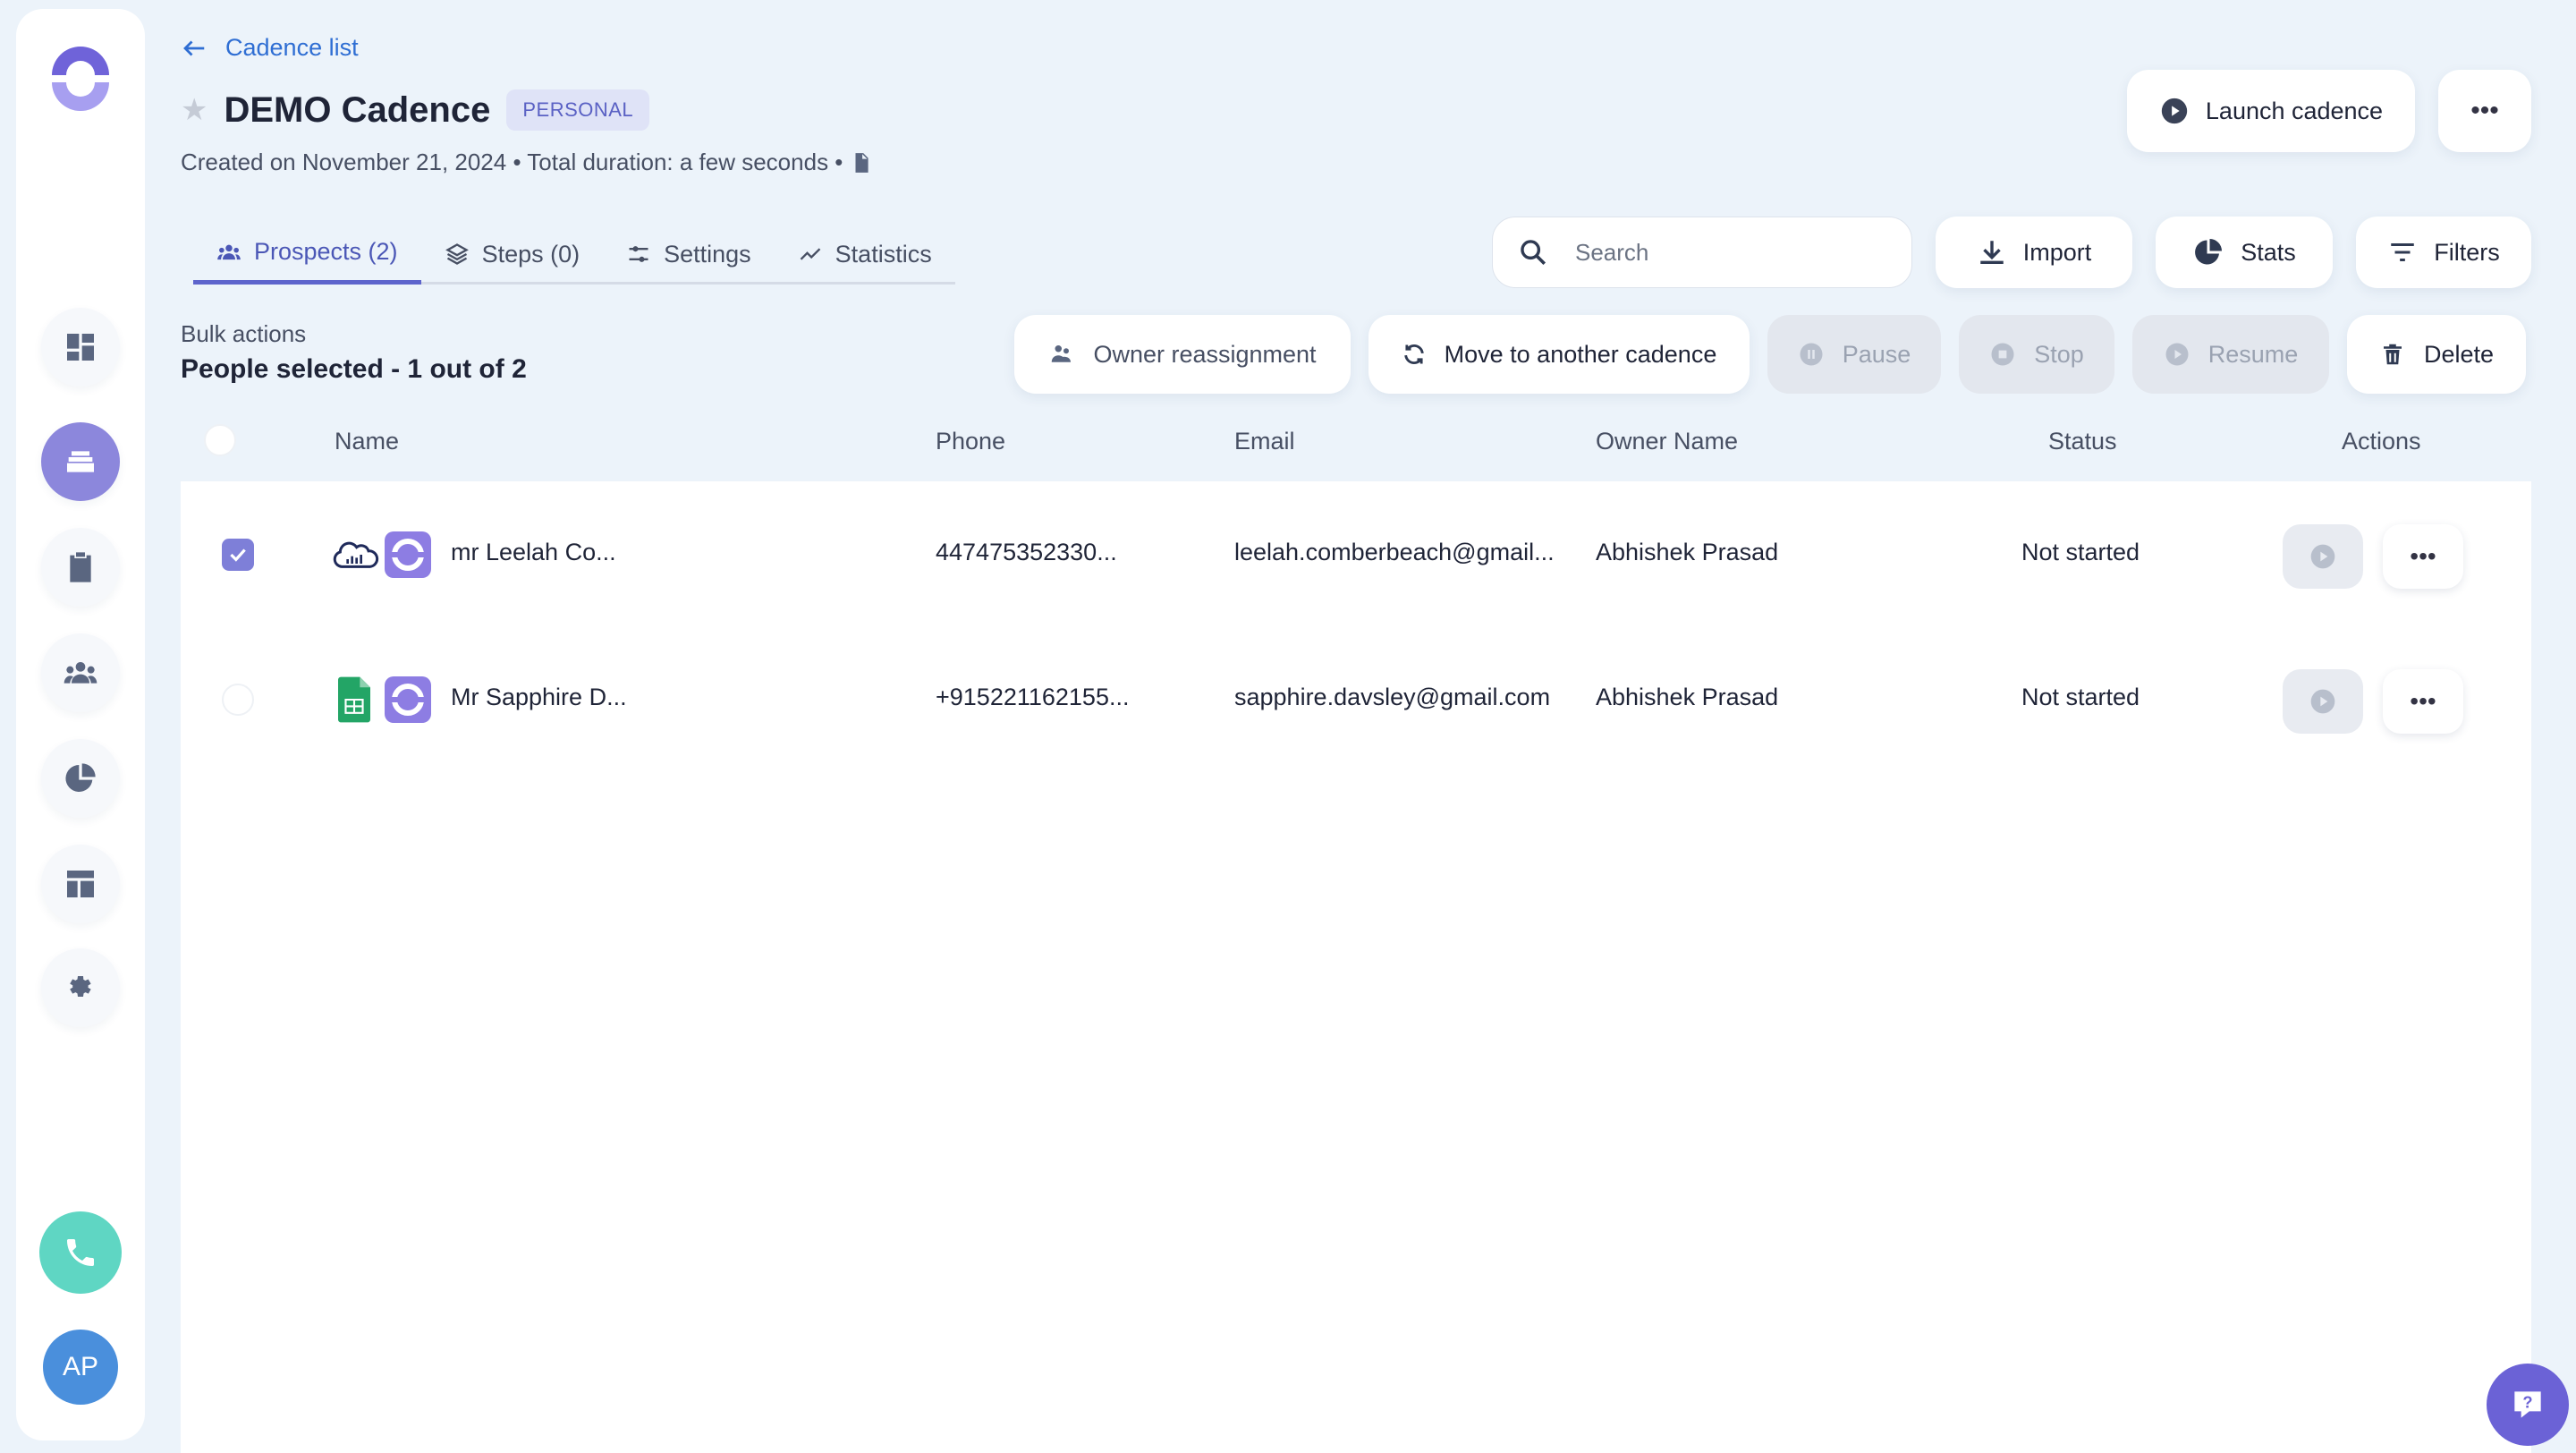  Describe the element at coordinates (80, 1367) in the screenshot. I see `user-avatar: AP` at that location.